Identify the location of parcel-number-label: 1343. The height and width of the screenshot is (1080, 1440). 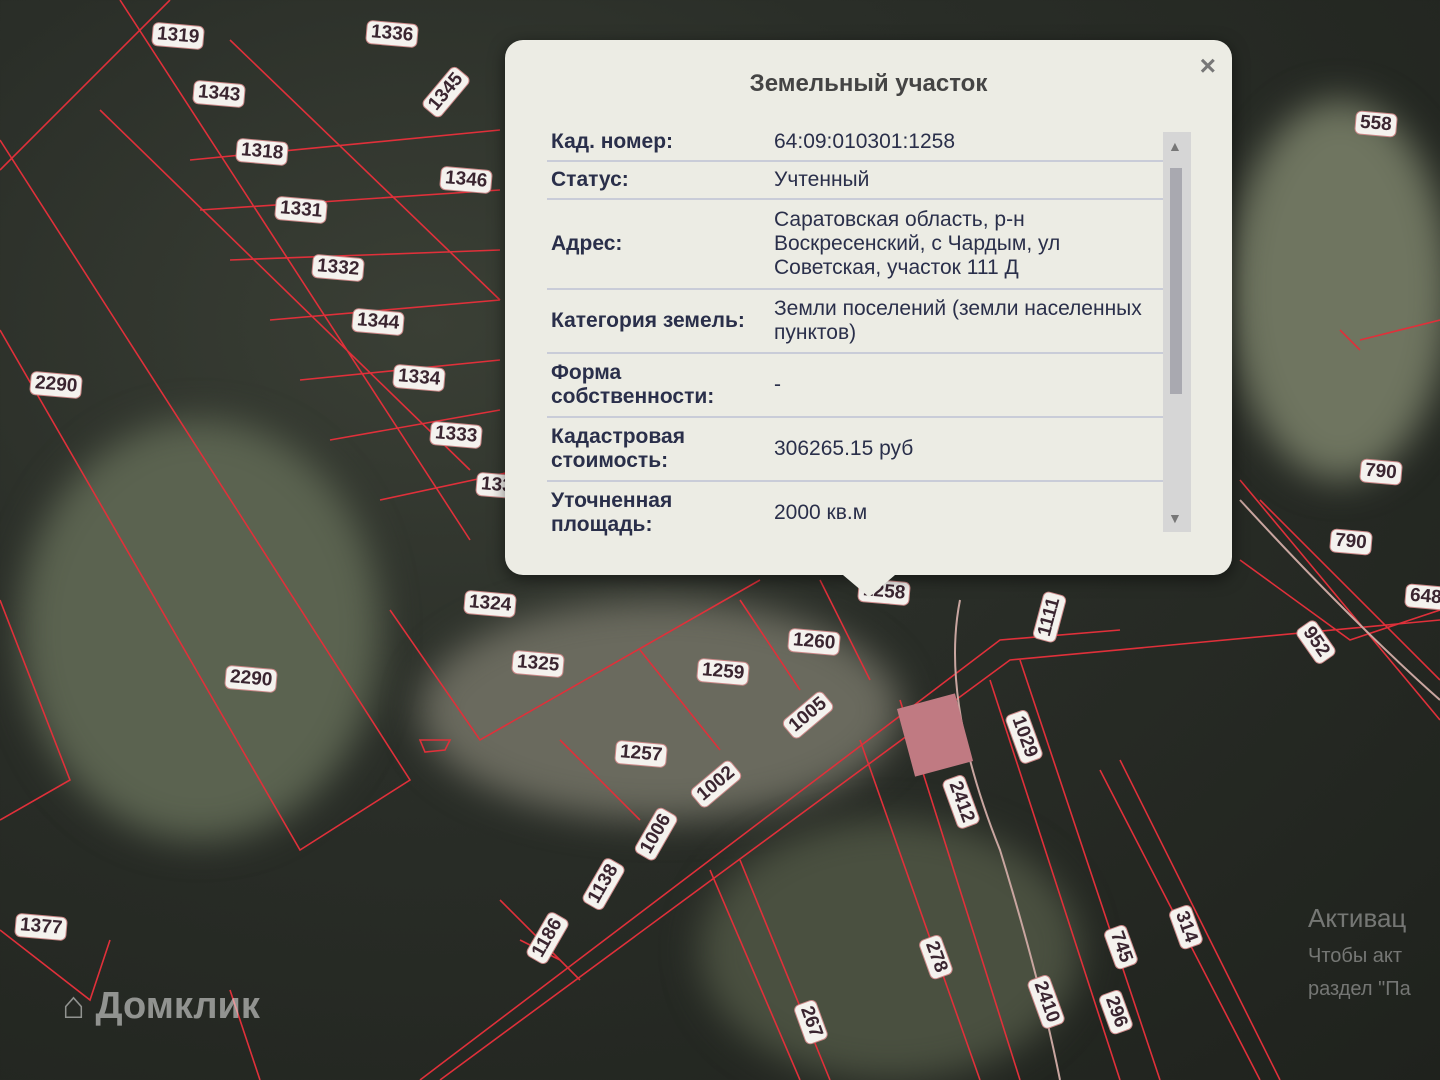
(219, 94).